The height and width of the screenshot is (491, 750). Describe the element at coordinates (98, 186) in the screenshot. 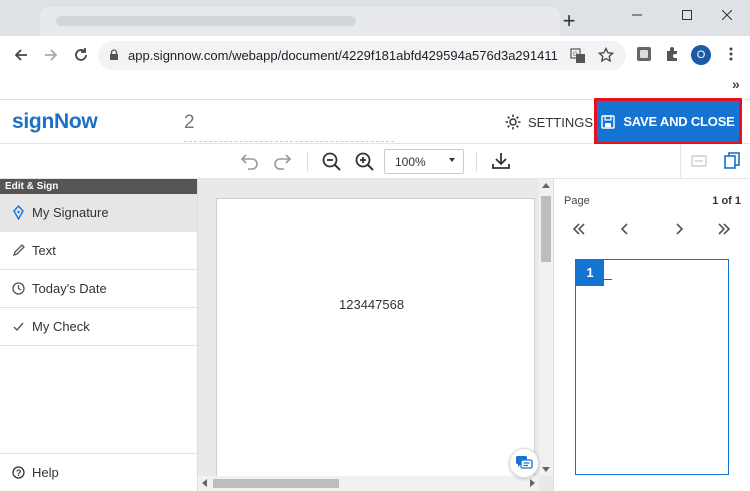

I see `sidebar-header: Edit & Sign` at that location.